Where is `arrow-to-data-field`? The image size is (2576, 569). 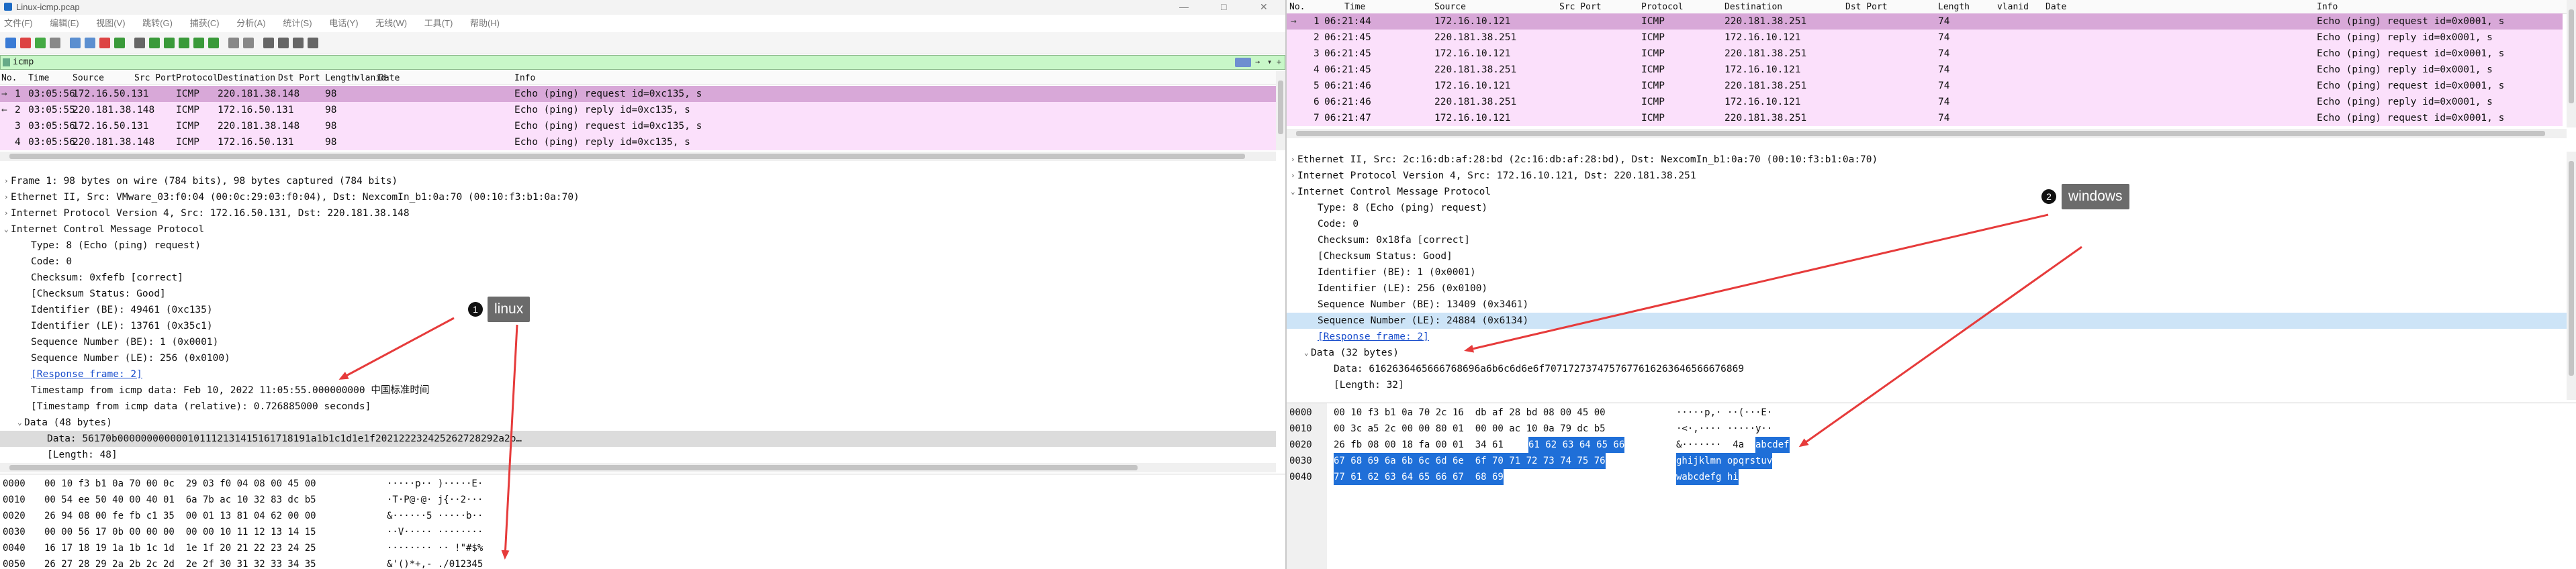
arrow-to-data-field is located at coordinates (1756, 283).